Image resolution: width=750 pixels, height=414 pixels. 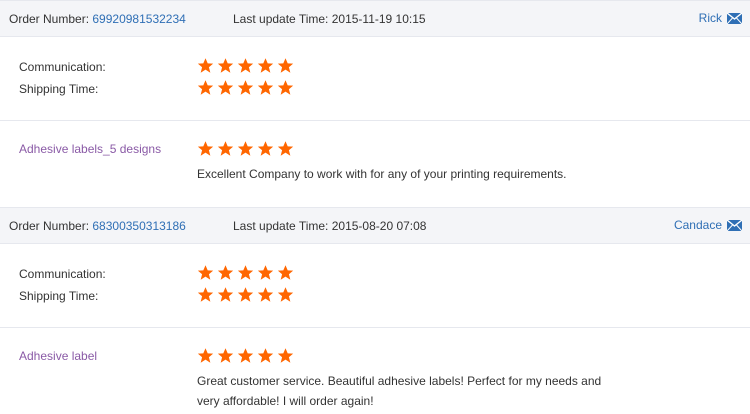 I want to click on order-number-label: Order Number: 68300350313186, so click(x=97, y=226).